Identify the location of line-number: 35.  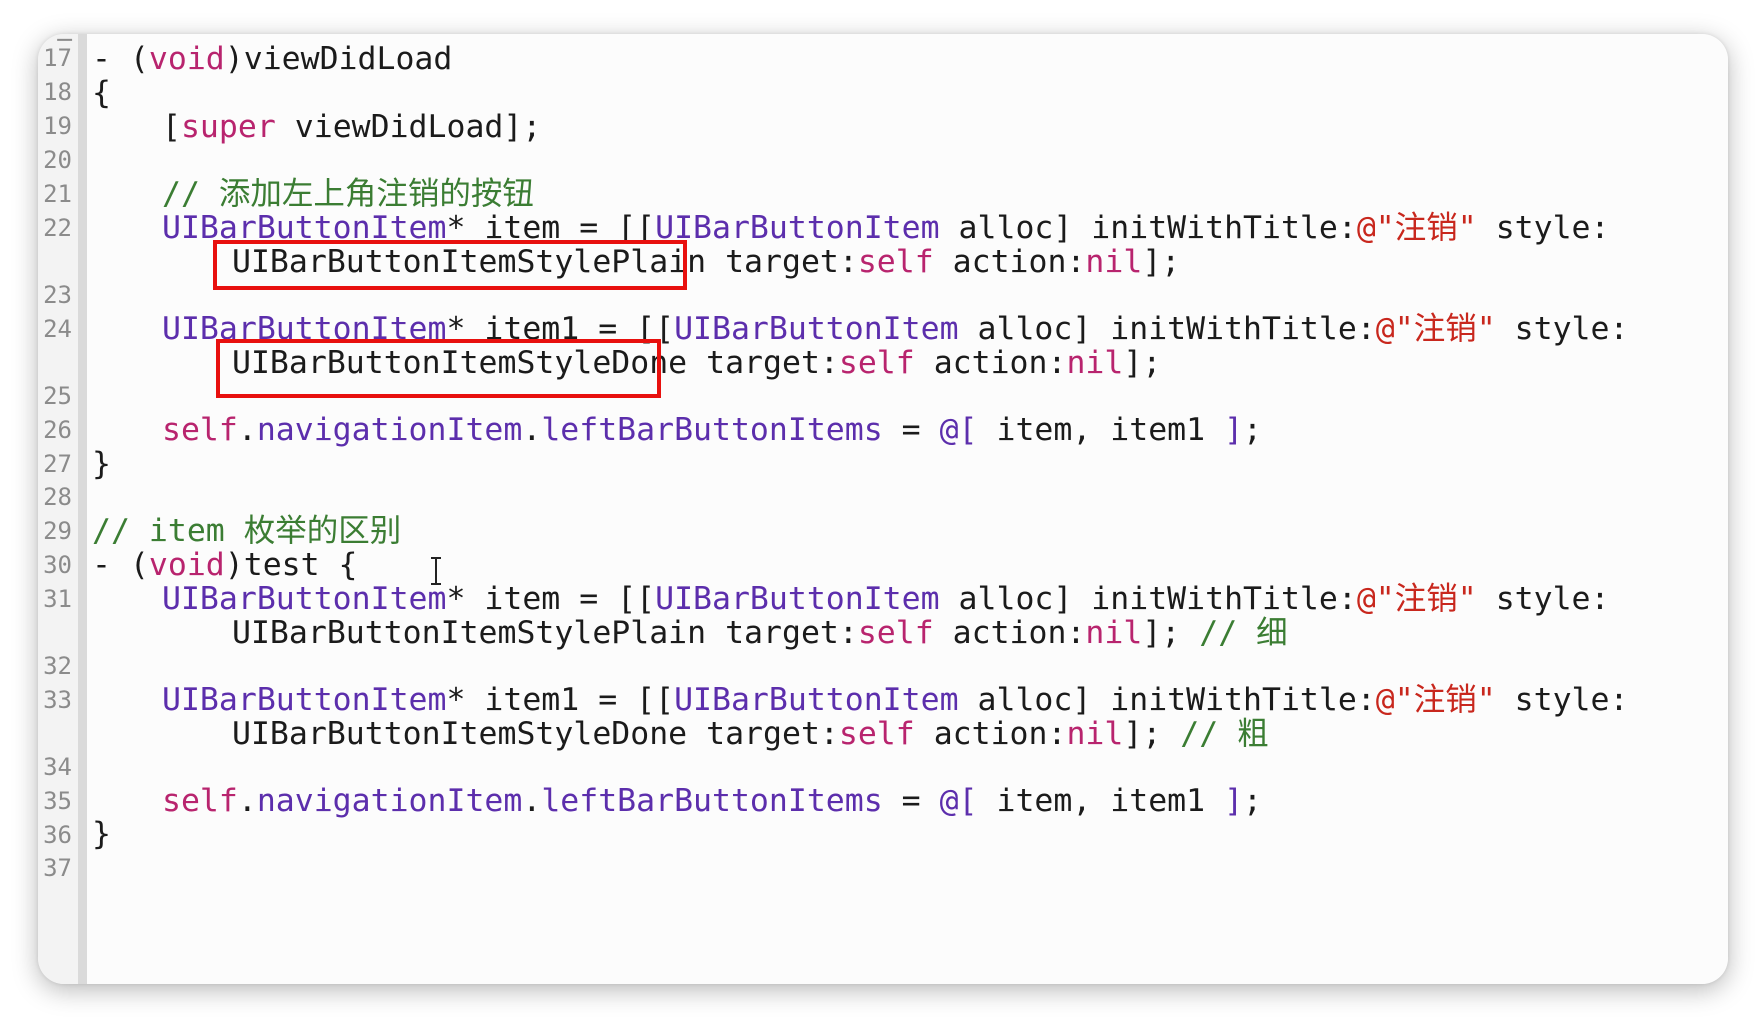
(57, 801).